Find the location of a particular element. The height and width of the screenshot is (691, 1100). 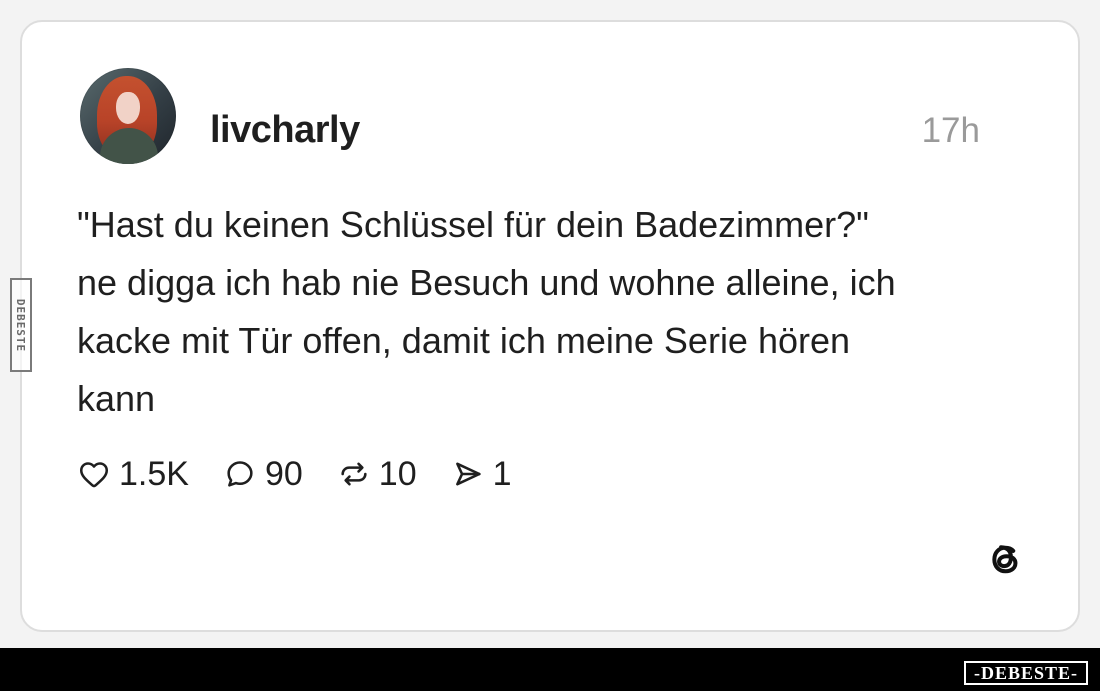

speech-bubble-icon is located at coordinates (240, 474).